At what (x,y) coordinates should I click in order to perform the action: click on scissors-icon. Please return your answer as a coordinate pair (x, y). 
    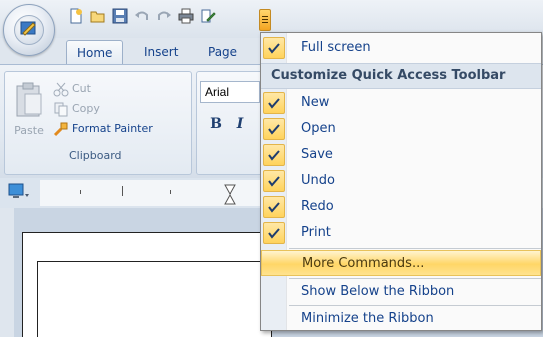
    Looking at the image, I should click on (61, 89).